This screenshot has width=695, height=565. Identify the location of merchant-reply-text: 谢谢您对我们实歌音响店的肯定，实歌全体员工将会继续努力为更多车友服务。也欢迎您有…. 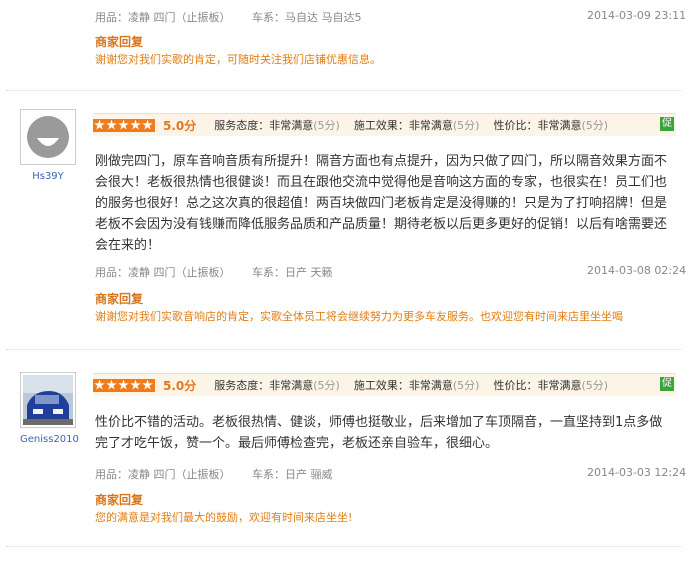
(359, 316).